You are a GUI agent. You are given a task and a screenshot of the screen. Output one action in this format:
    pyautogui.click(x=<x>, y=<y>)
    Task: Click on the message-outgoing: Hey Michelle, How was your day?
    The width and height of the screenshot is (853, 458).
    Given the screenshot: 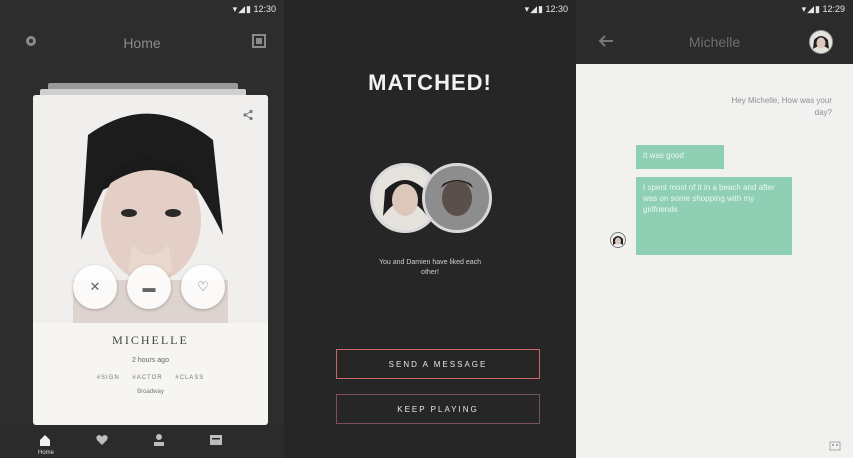 What is the action you would take?
    pyautogui.click(x=781, y=106)
    